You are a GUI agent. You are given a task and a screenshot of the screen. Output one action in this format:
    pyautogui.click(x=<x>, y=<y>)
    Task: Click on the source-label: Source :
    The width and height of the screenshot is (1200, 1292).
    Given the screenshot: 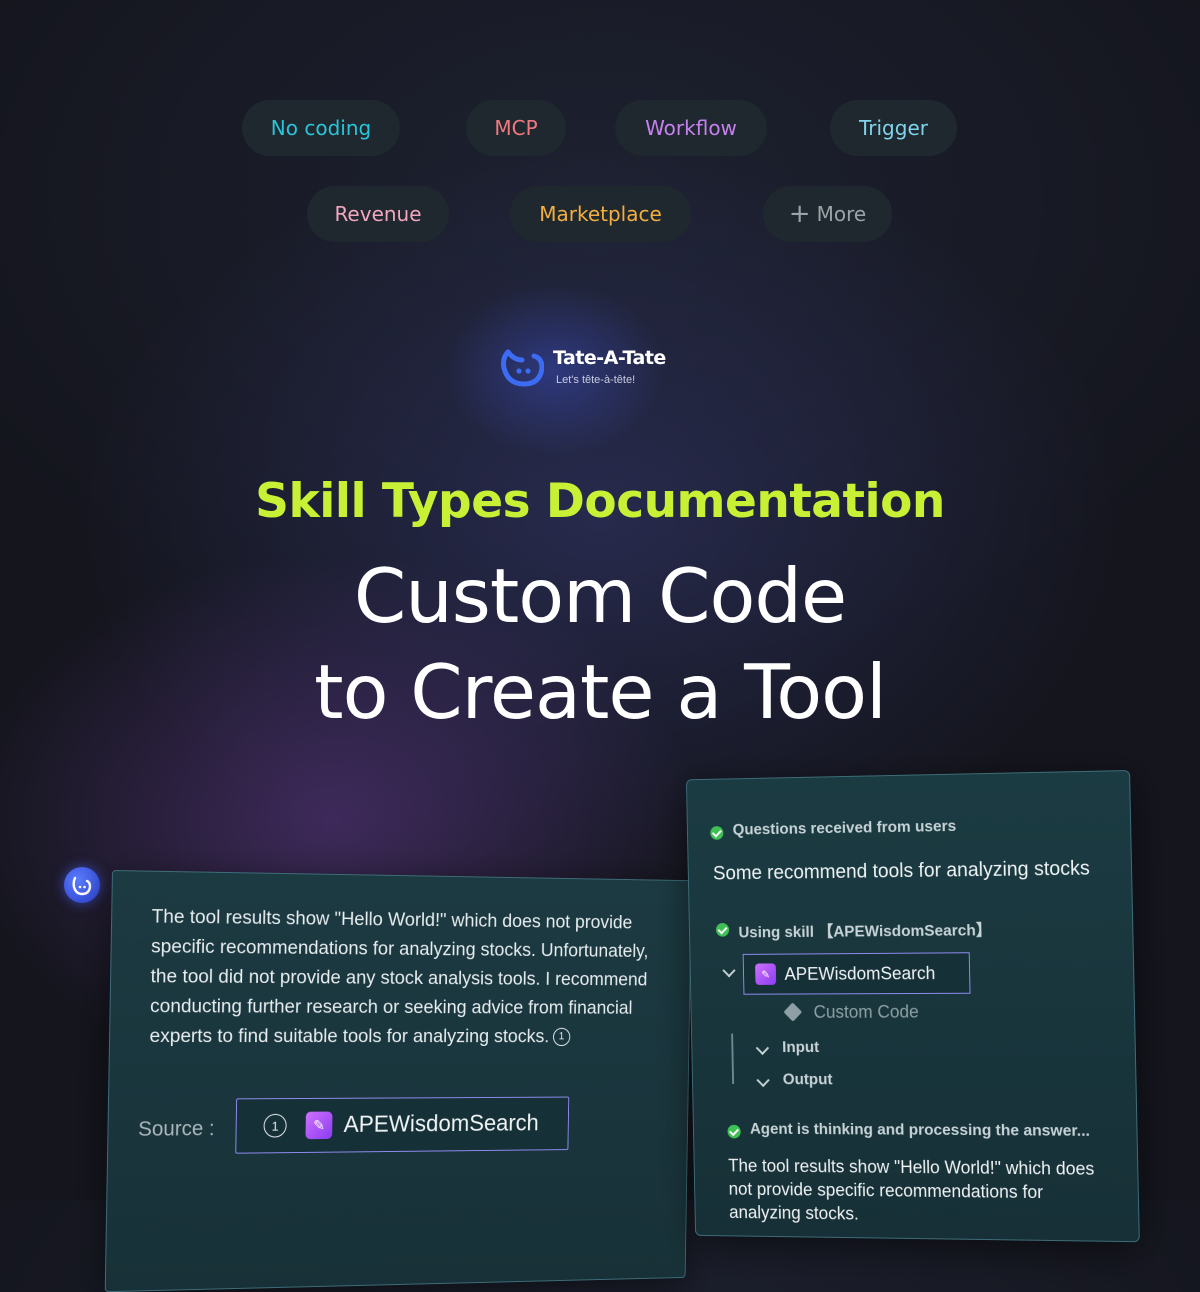 What is the action you would take?
    pyautogui.click(x=176, y=1129)
    